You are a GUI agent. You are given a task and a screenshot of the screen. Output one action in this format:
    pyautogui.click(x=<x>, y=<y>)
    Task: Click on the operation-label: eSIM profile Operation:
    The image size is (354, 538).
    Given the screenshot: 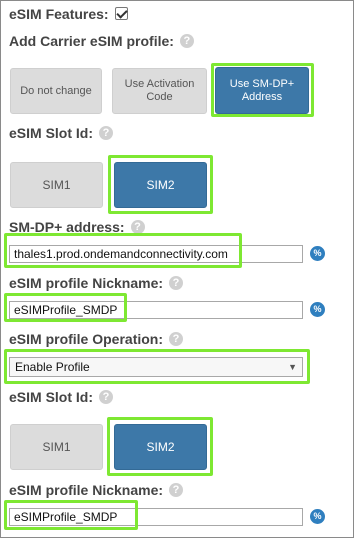 What is the action you would take?
    pyautogui.click(x=96, y=339)
    